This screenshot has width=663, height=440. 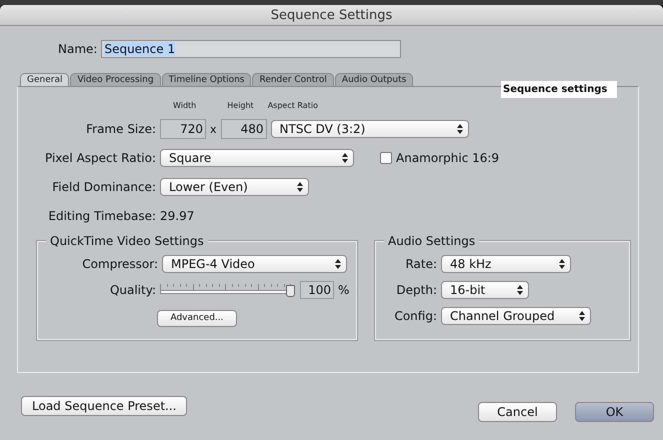 What do you see at coordinates (234, 187) in the screenshot?
I see `field-dominance-dropdown: Lower (Even)` at bounding box center [234, 187].